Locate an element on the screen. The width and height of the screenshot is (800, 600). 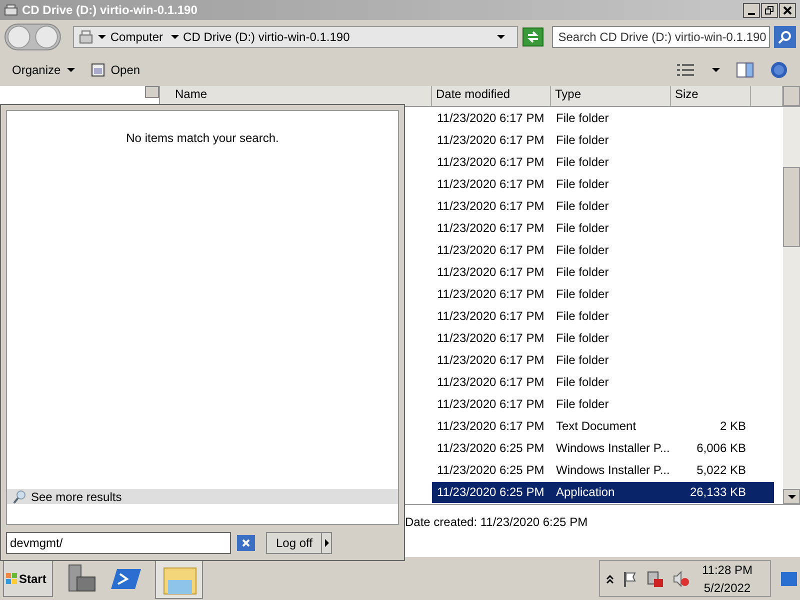
column-header: Type is located at coordinates (611, 96).